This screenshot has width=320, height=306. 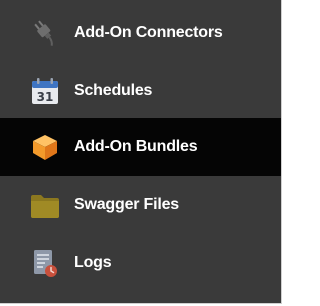 What do you see at coordinates (148, 32) in the screenshot?
I see `menu-item-label: Add-On Connectors` at bounding box center [148, 32].